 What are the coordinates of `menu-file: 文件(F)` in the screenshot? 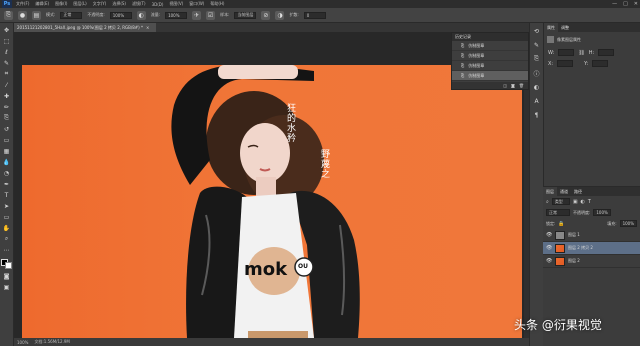 It's located at (22, 4).